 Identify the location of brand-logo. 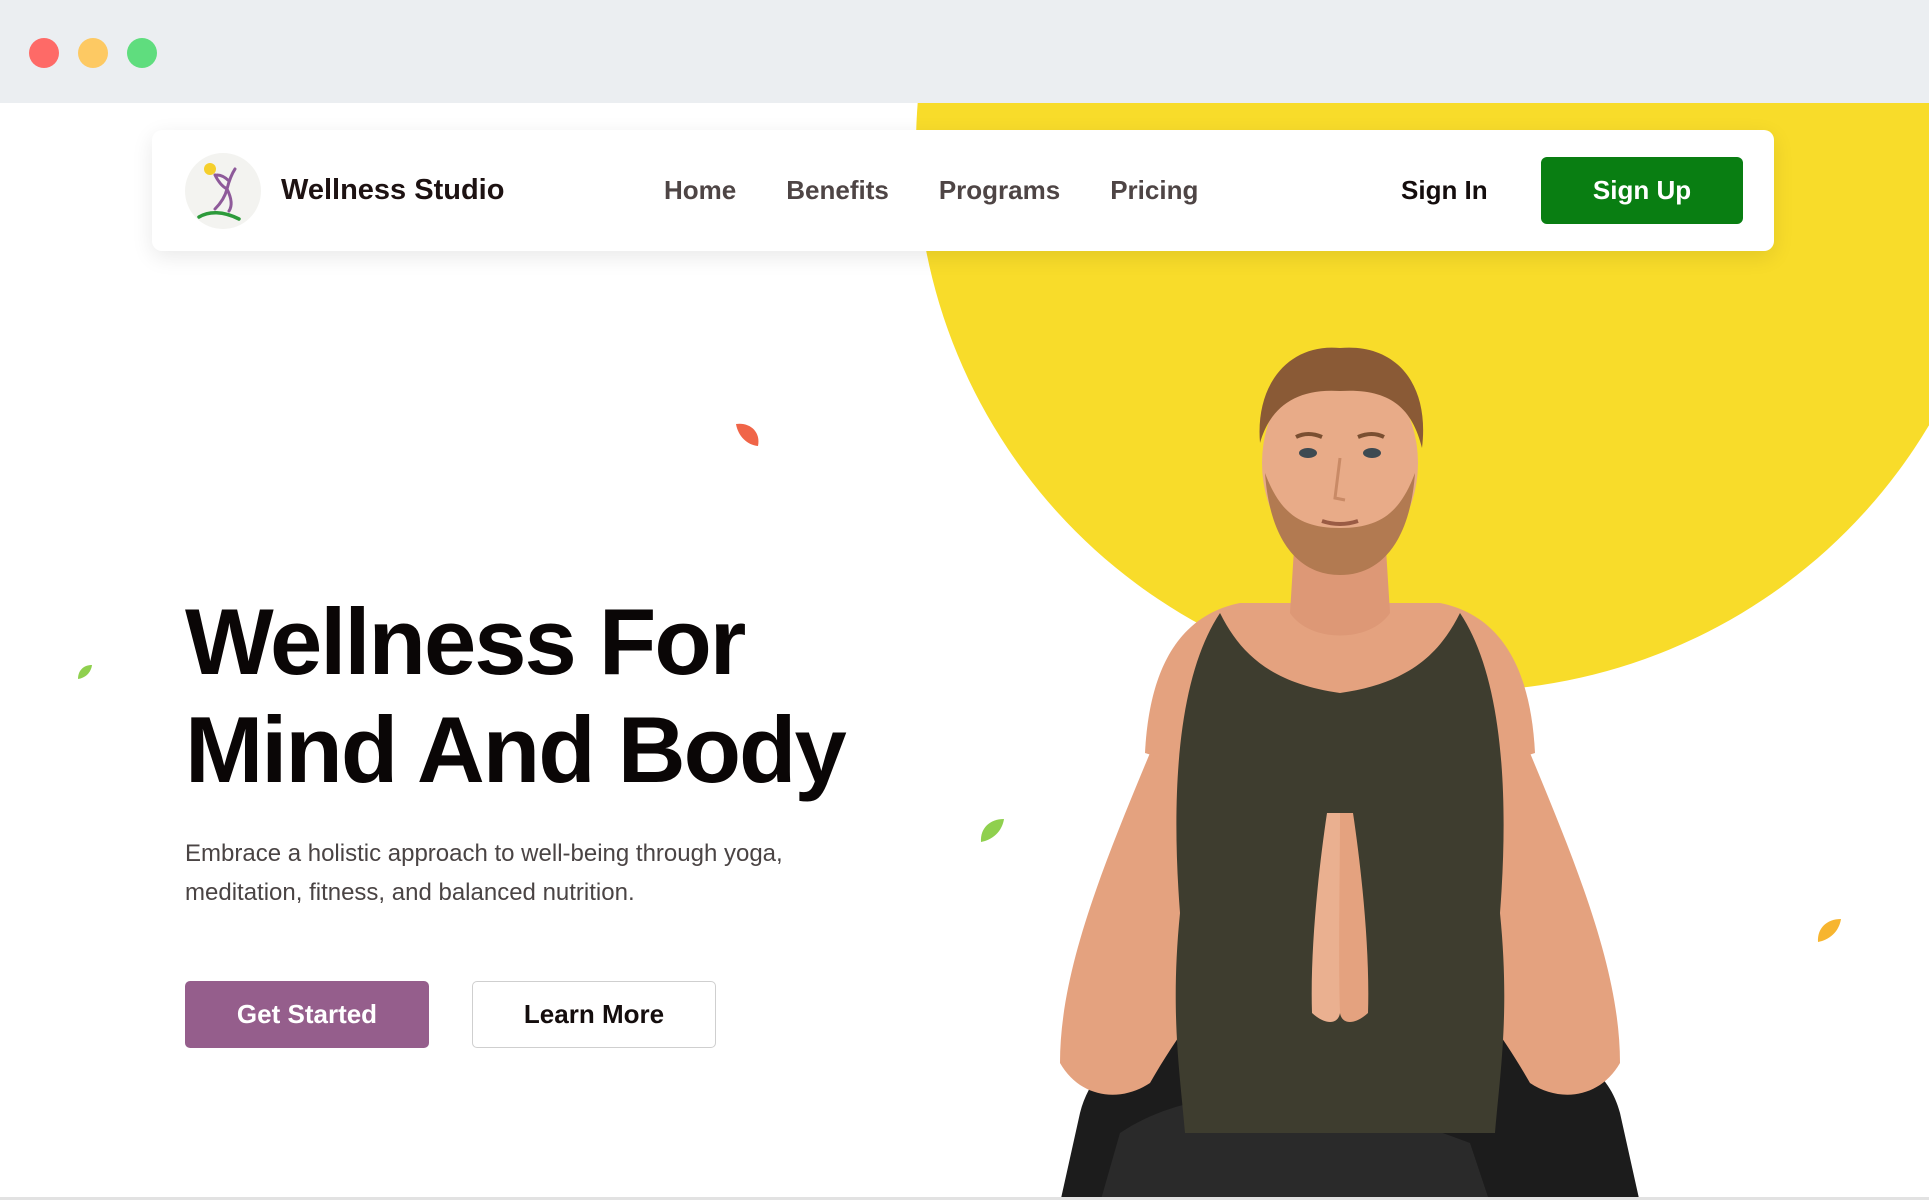
(223, 191).